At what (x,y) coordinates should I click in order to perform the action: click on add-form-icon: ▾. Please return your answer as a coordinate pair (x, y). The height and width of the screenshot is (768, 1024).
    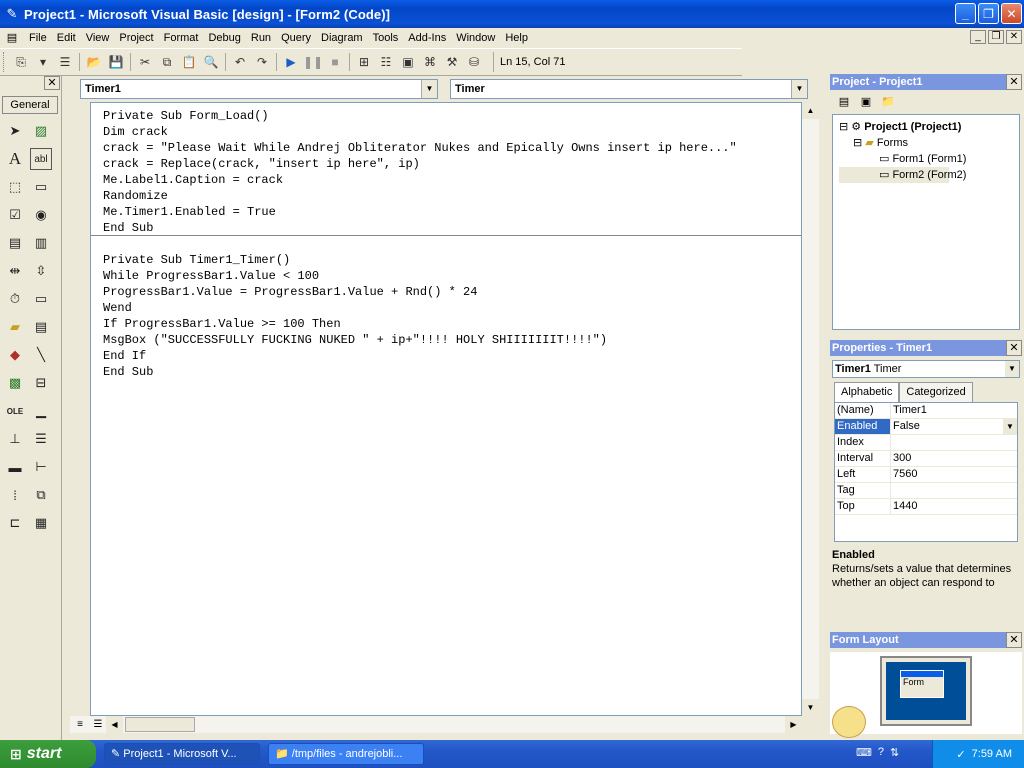
    Looking at the image, I should click on (43, 62).